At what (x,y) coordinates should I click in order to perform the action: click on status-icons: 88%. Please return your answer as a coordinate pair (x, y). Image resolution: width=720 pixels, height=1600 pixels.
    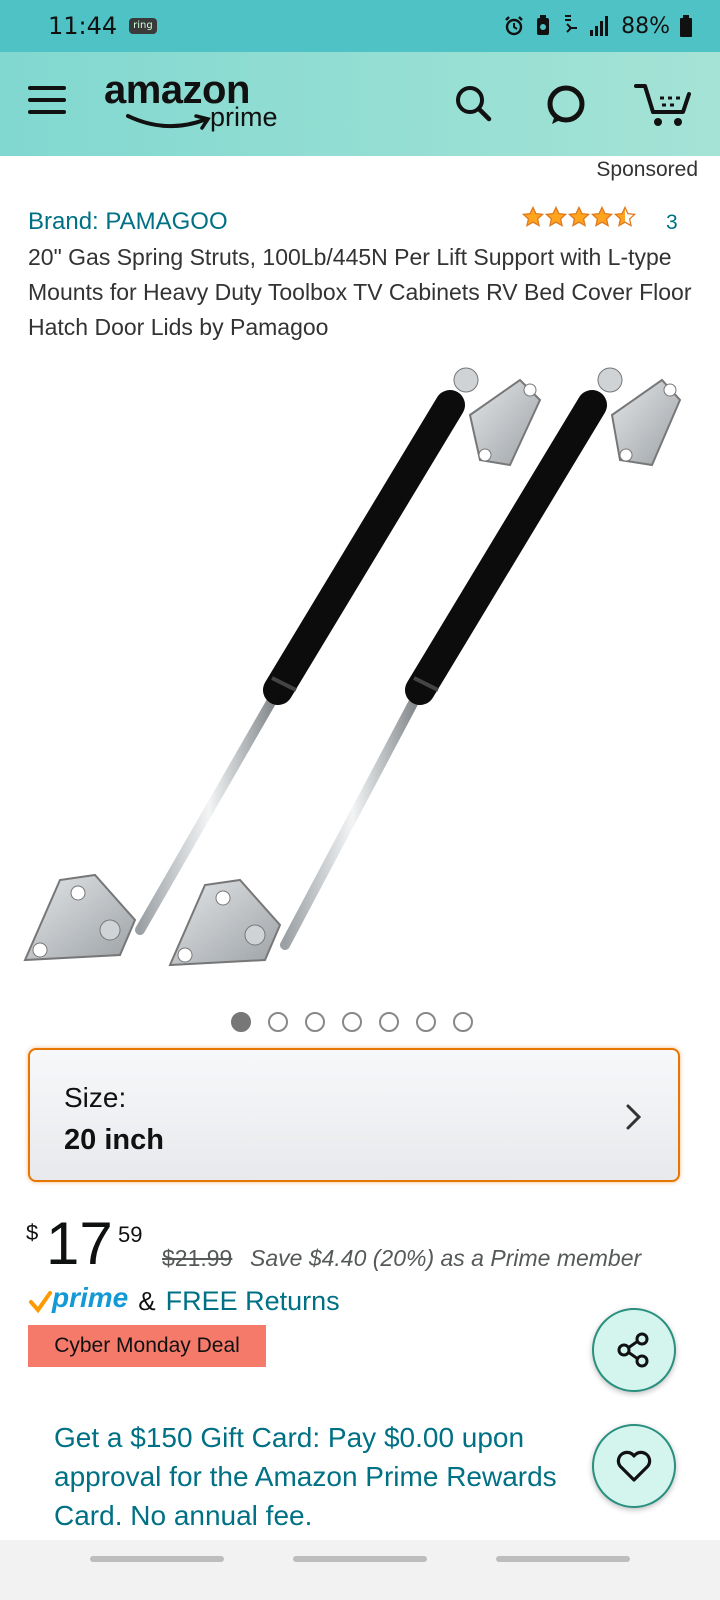
    Looking at the image, I should click on (597, 26).